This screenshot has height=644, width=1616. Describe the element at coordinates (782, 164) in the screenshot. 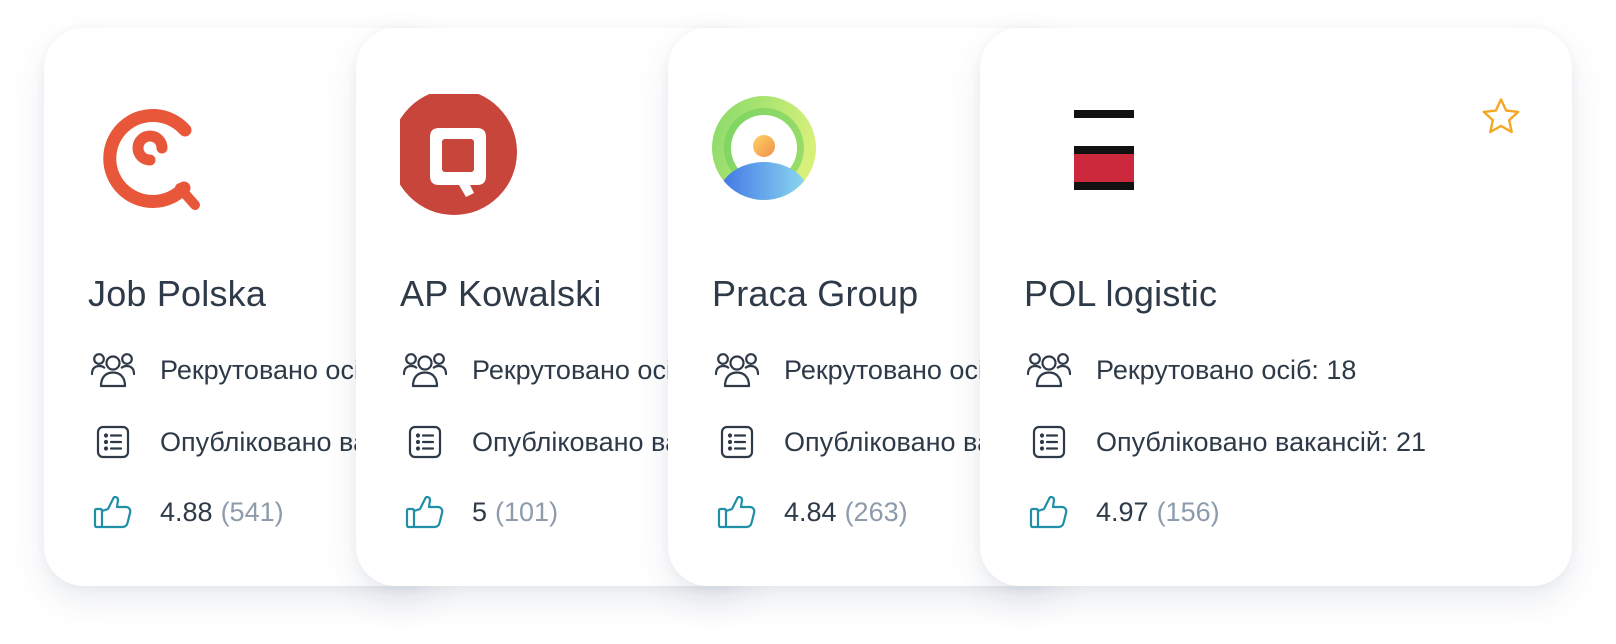

I see `praca-group-logo` at that location.